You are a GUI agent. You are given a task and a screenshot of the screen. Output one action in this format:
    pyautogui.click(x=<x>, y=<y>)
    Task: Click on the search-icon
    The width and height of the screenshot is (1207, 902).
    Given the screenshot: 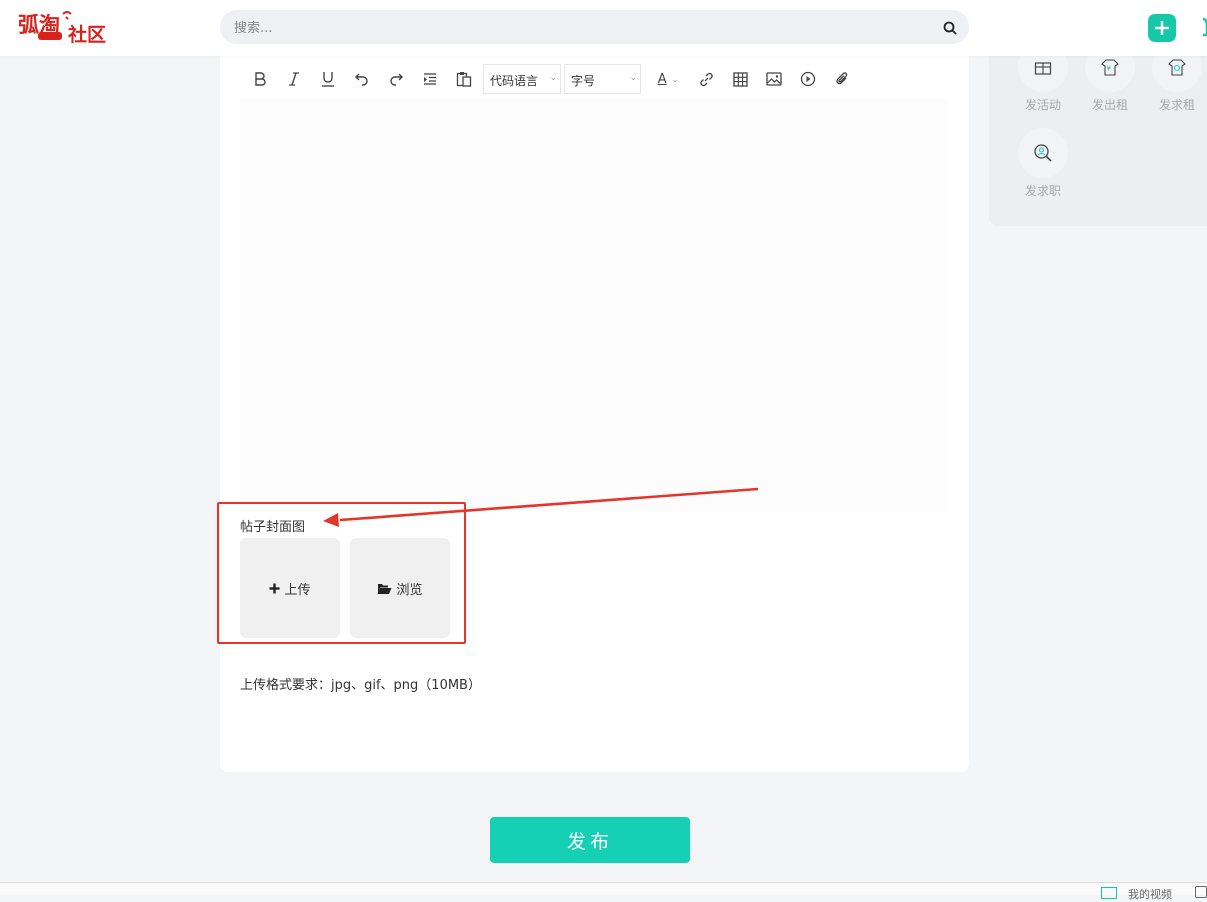 What is the action you would take?
    pyautogui.click(x=950, y=27)
    